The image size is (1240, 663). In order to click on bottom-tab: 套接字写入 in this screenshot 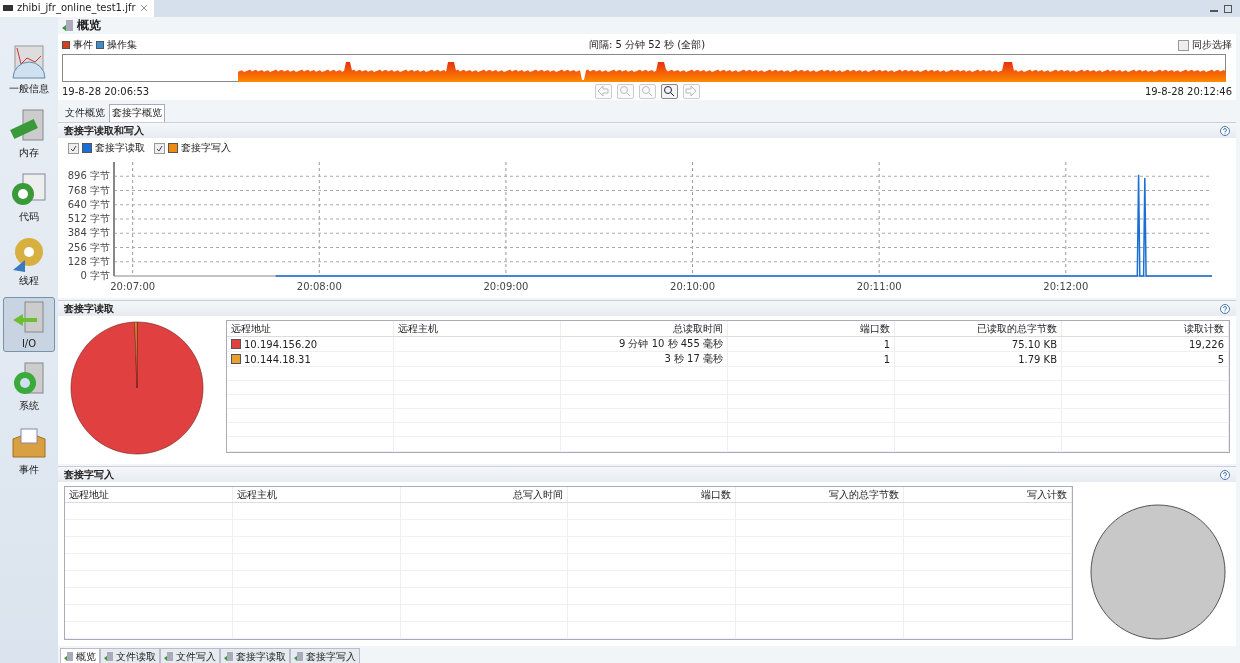, I will do `click(325, 655)`.